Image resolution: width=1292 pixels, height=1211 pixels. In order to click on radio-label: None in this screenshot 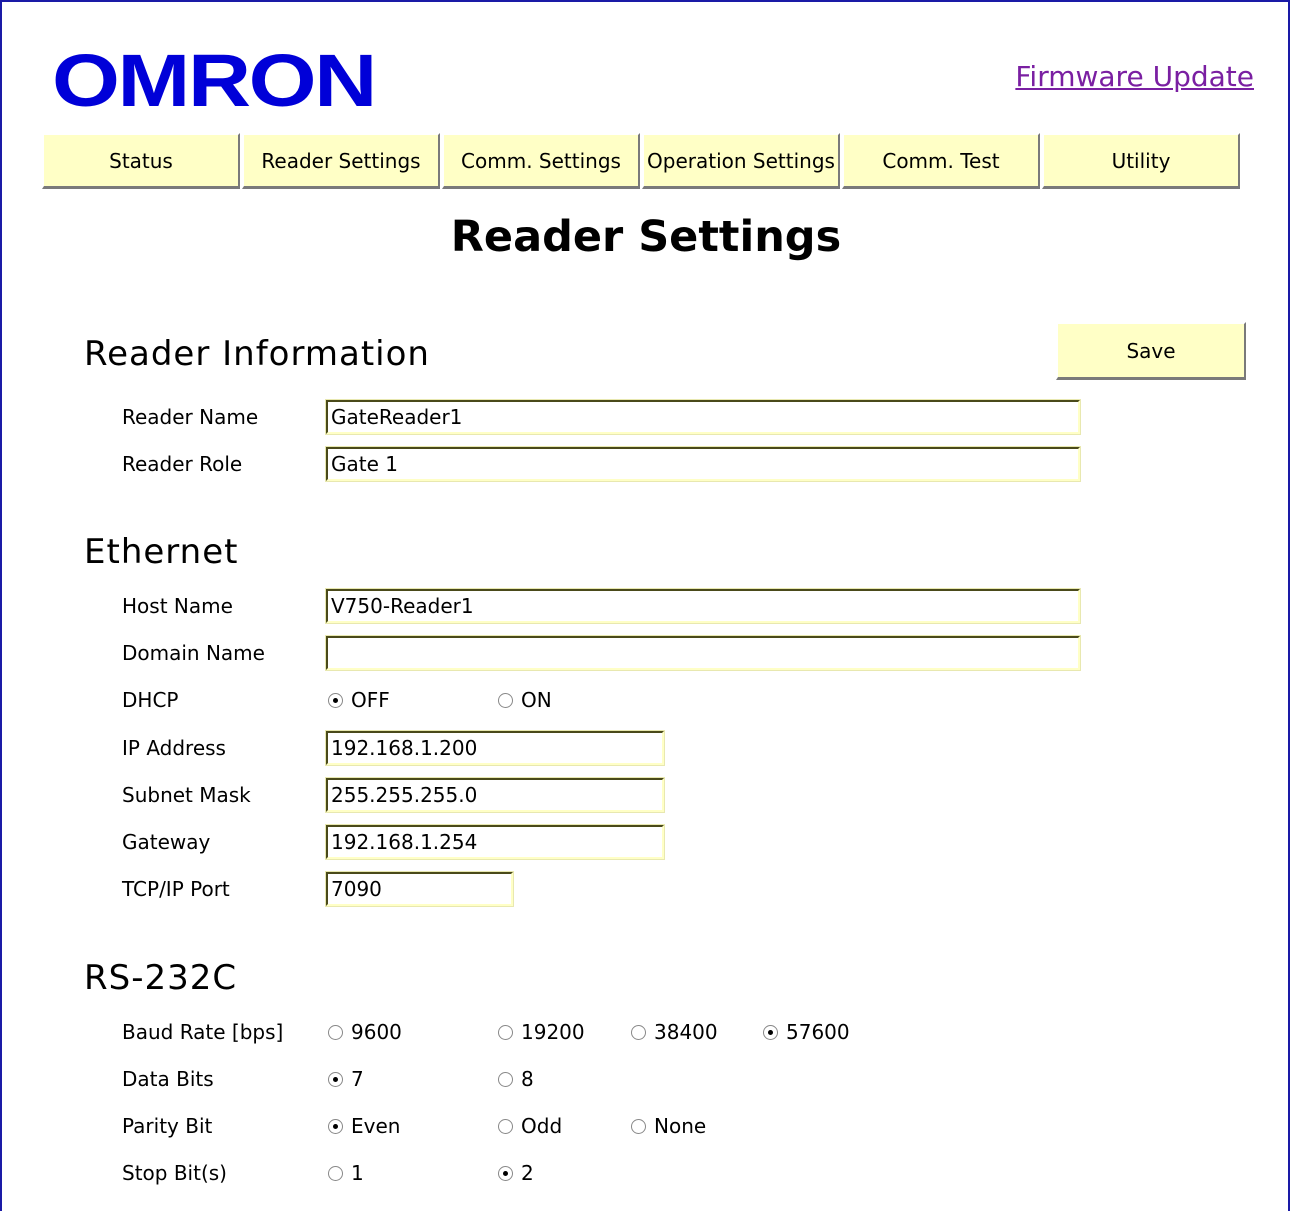, I will do `click(680, 1126)`.